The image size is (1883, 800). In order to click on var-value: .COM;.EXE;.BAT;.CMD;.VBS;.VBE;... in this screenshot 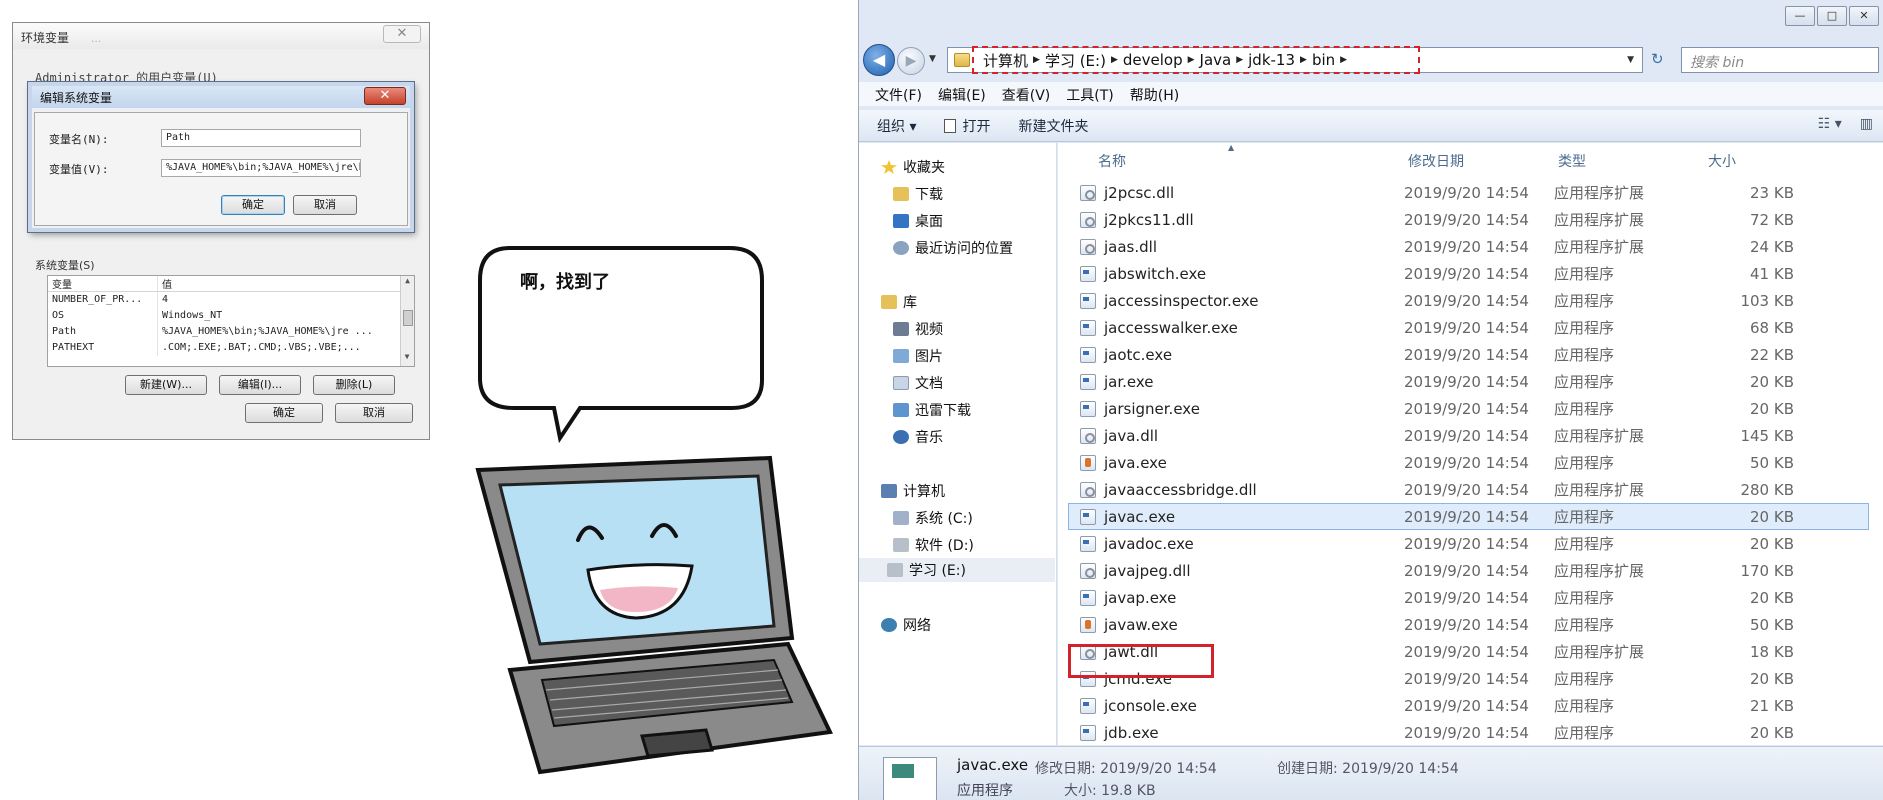, I will do `click(261, 347)`.